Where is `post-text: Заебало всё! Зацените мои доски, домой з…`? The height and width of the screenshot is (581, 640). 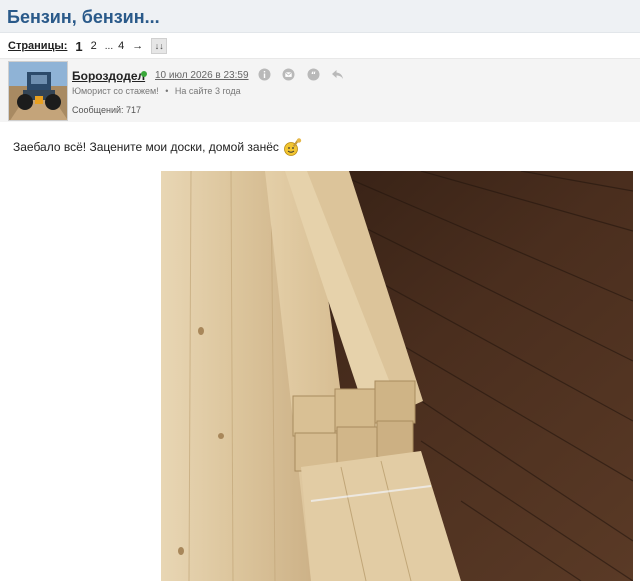 post-text: Заебало всё! Зацените мои доски, домой з… is located at coordinates (146, 147).